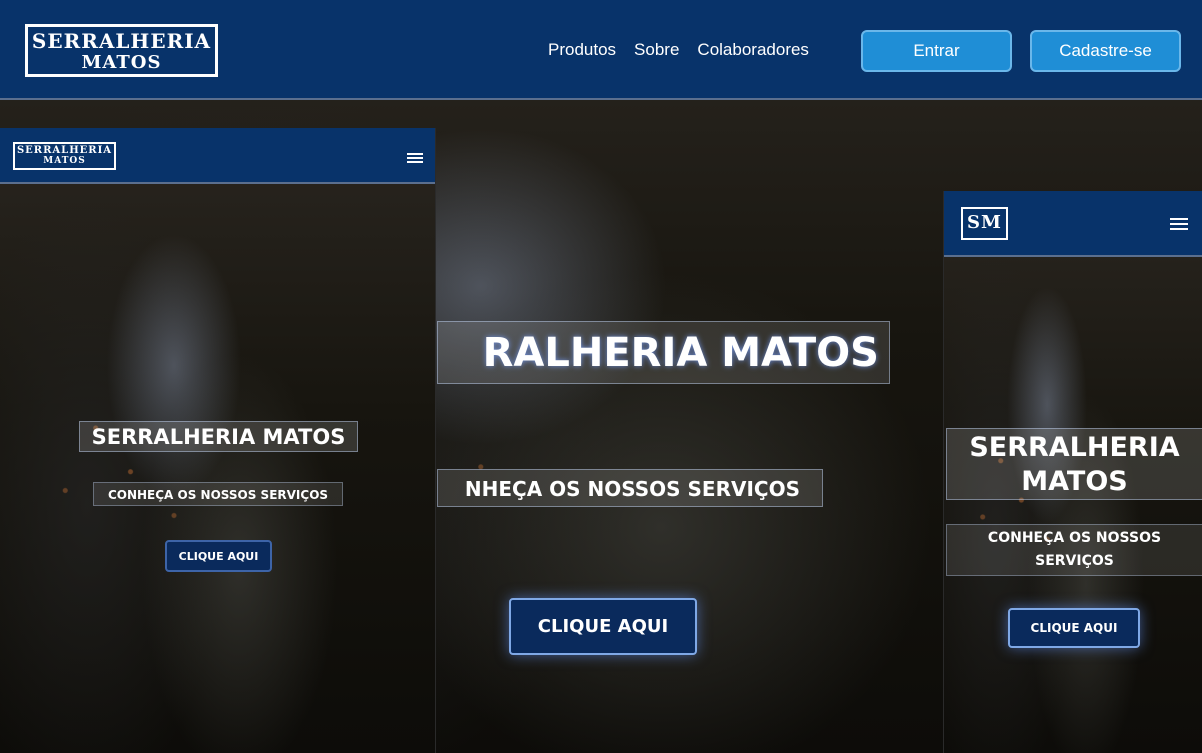  I want to click on hero-title-line1: SERRALHERIA, so click(1074, 447).